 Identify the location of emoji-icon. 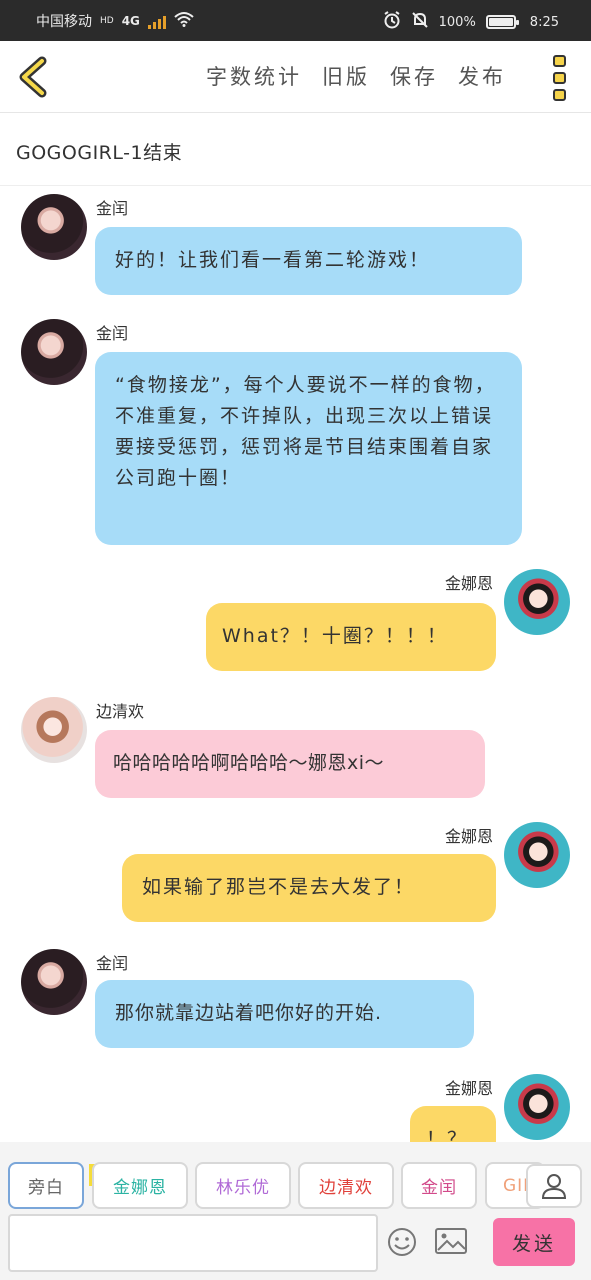
(402, 1242).